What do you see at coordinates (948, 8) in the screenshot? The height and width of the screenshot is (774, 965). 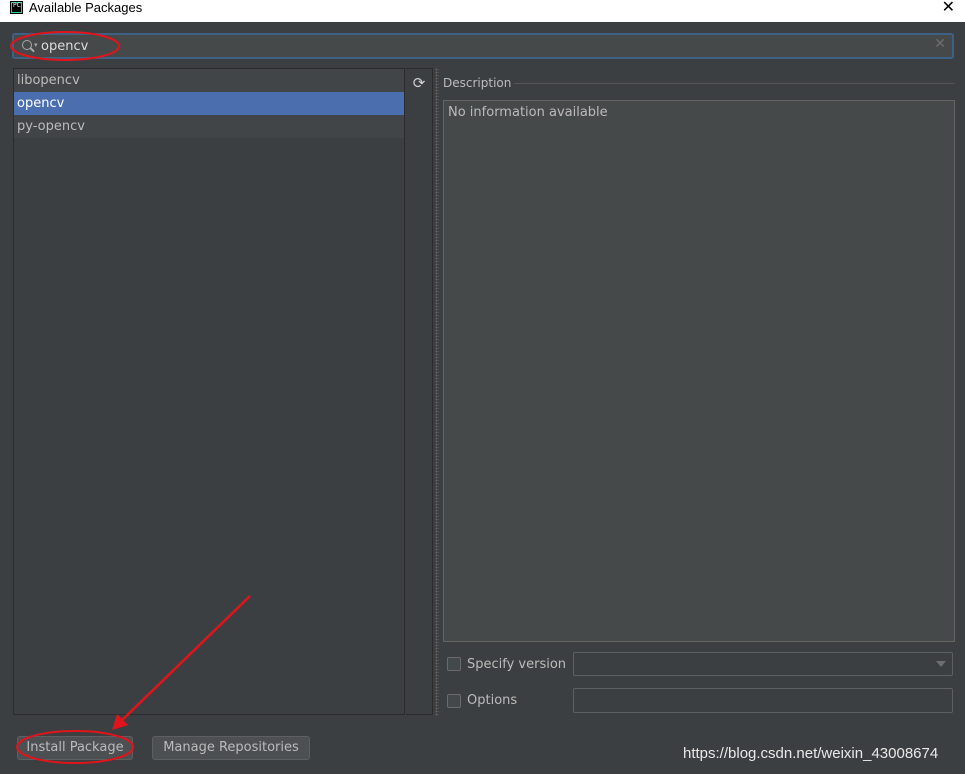 I see `close-icon: ✕` at bounding box center [948, 8].